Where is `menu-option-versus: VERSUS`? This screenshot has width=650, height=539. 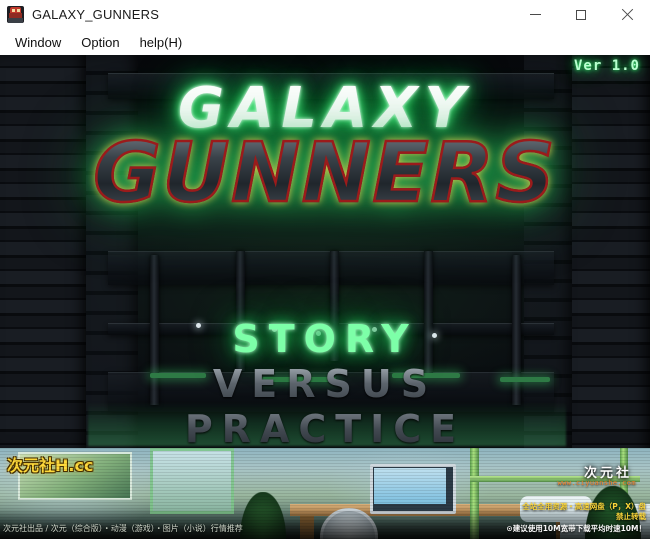
menu-option-versus: VERSUS is located at coordinates (325, 384).